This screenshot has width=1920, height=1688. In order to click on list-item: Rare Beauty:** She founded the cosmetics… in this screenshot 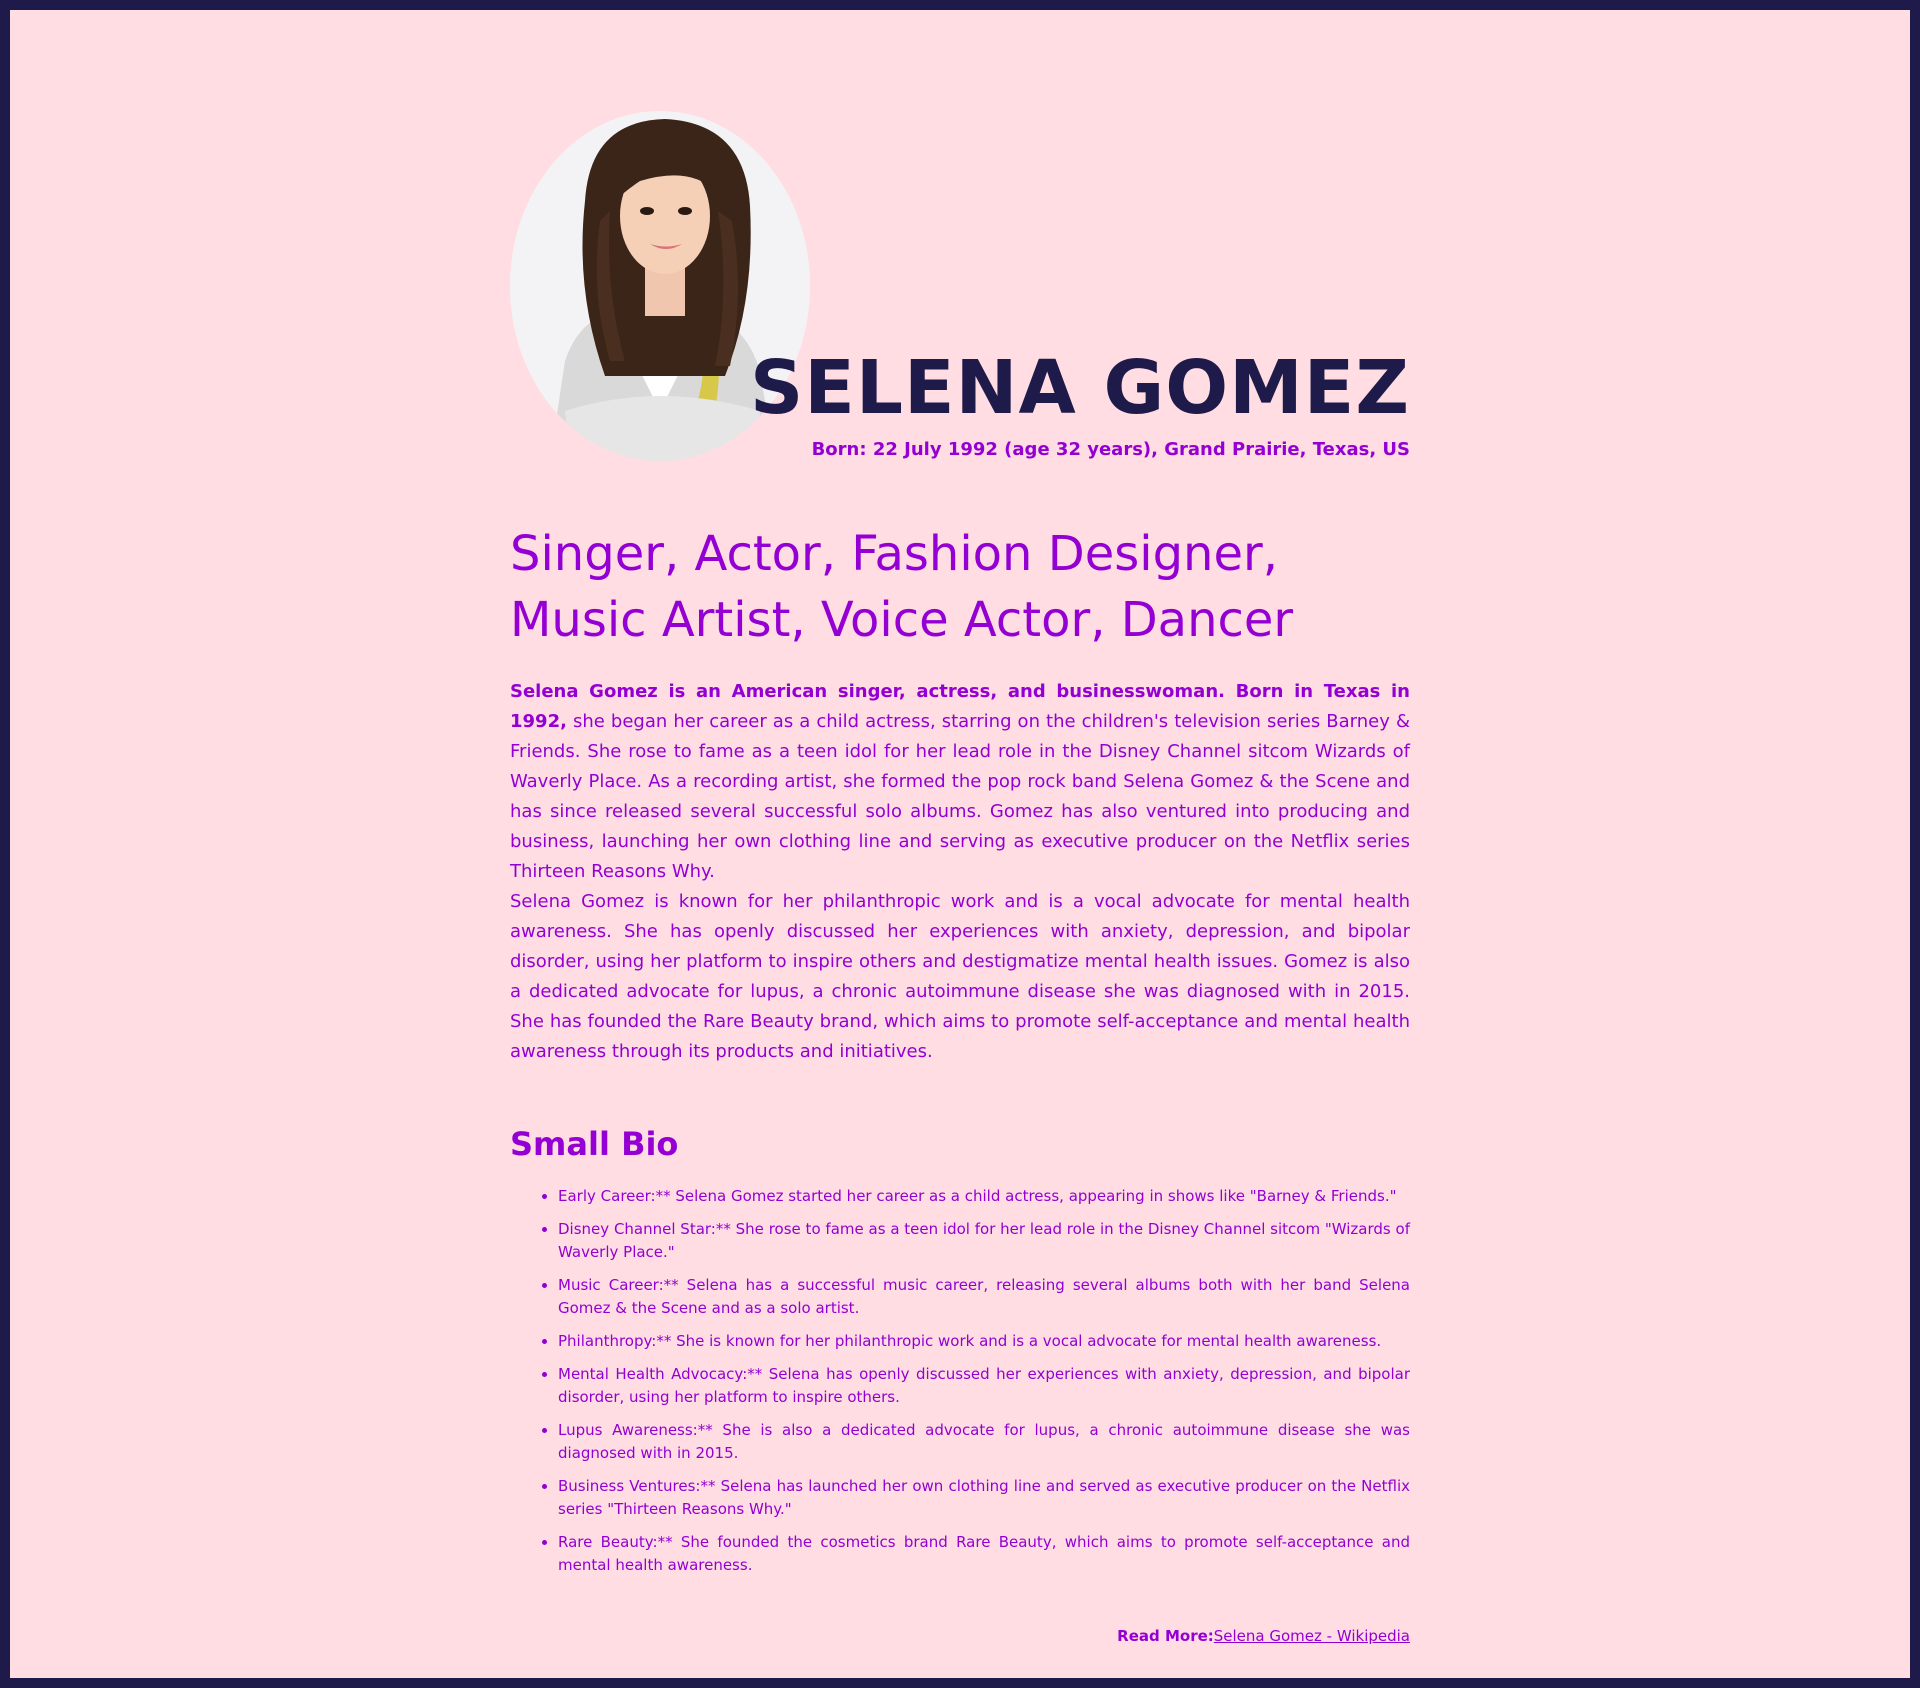, I will do `click(984, 1554)`.